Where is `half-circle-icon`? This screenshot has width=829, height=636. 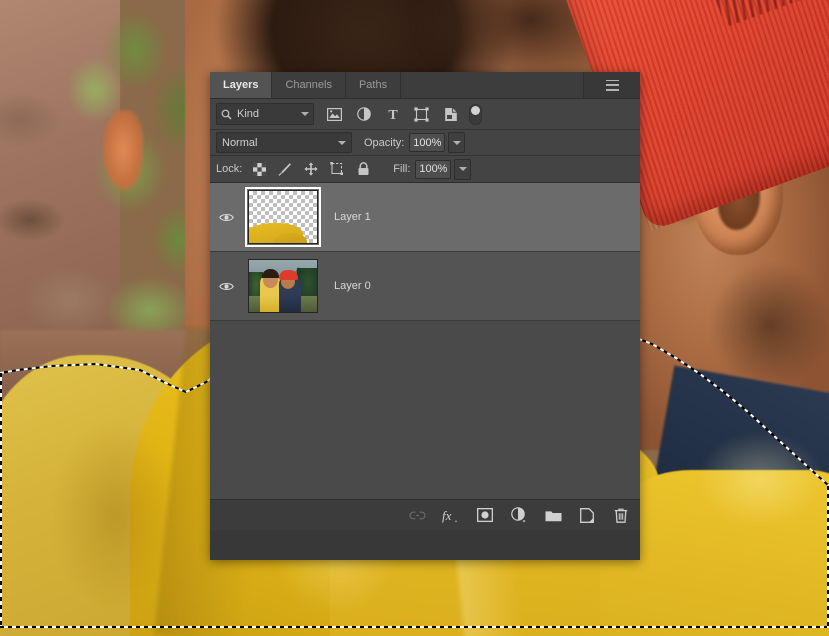
half-circle-icon is located at coordinates (518, 515).